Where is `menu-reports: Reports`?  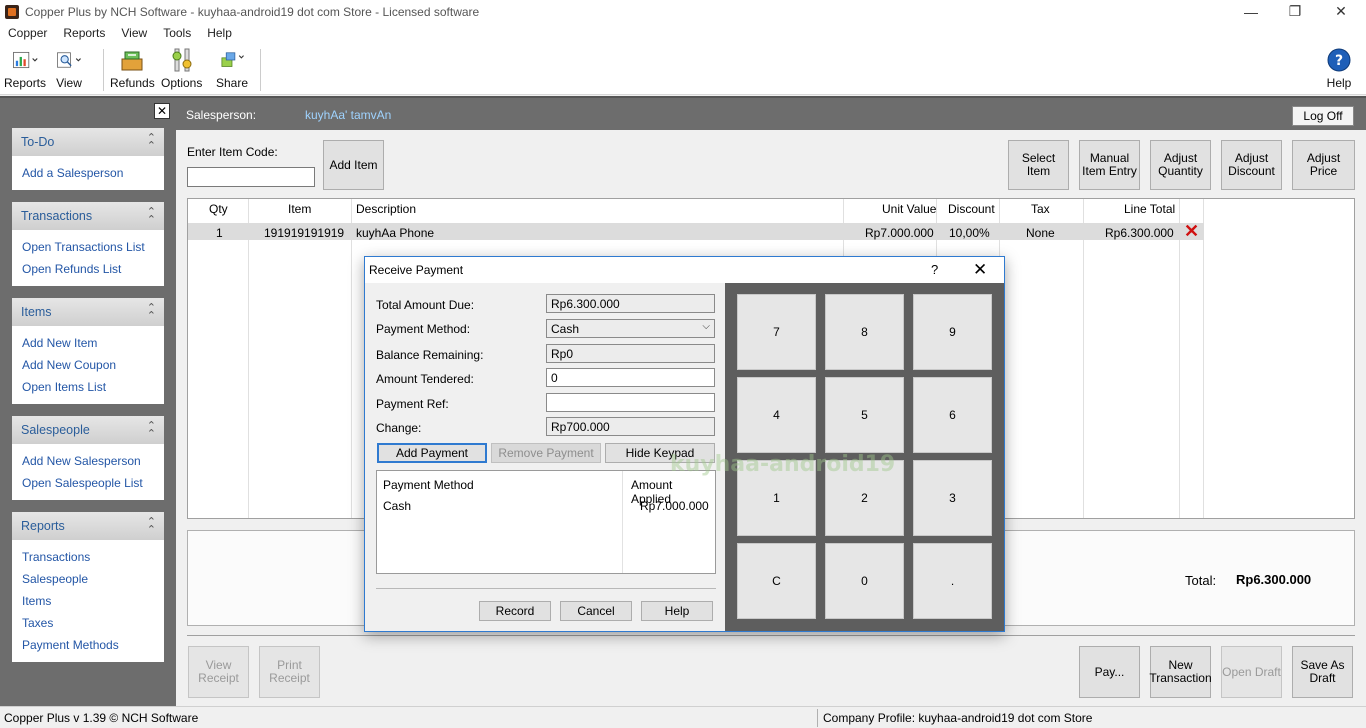
menu-reports: Reports is located at coordinates (84, 33).